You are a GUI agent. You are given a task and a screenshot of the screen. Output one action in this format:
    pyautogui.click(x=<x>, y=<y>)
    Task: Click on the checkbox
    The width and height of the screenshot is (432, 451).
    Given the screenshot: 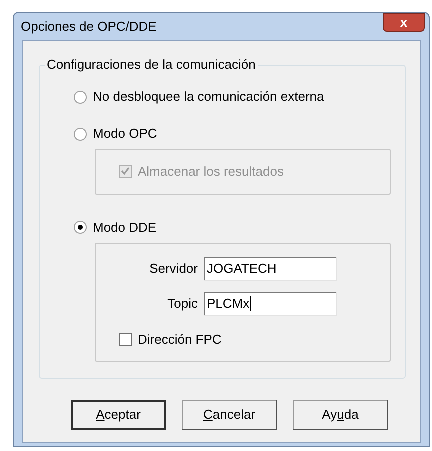 What is the action you would take?
    pyautogui.click(x=125, y=339)
    